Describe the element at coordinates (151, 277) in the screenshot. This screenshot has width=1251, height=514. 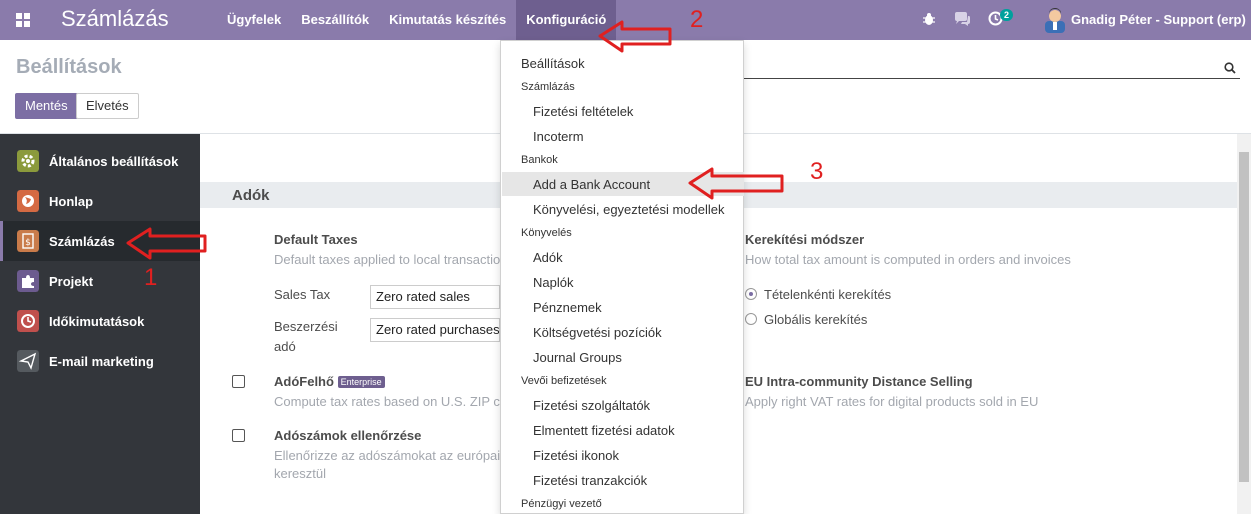
I see `annotation-number-1: 1` at that location.